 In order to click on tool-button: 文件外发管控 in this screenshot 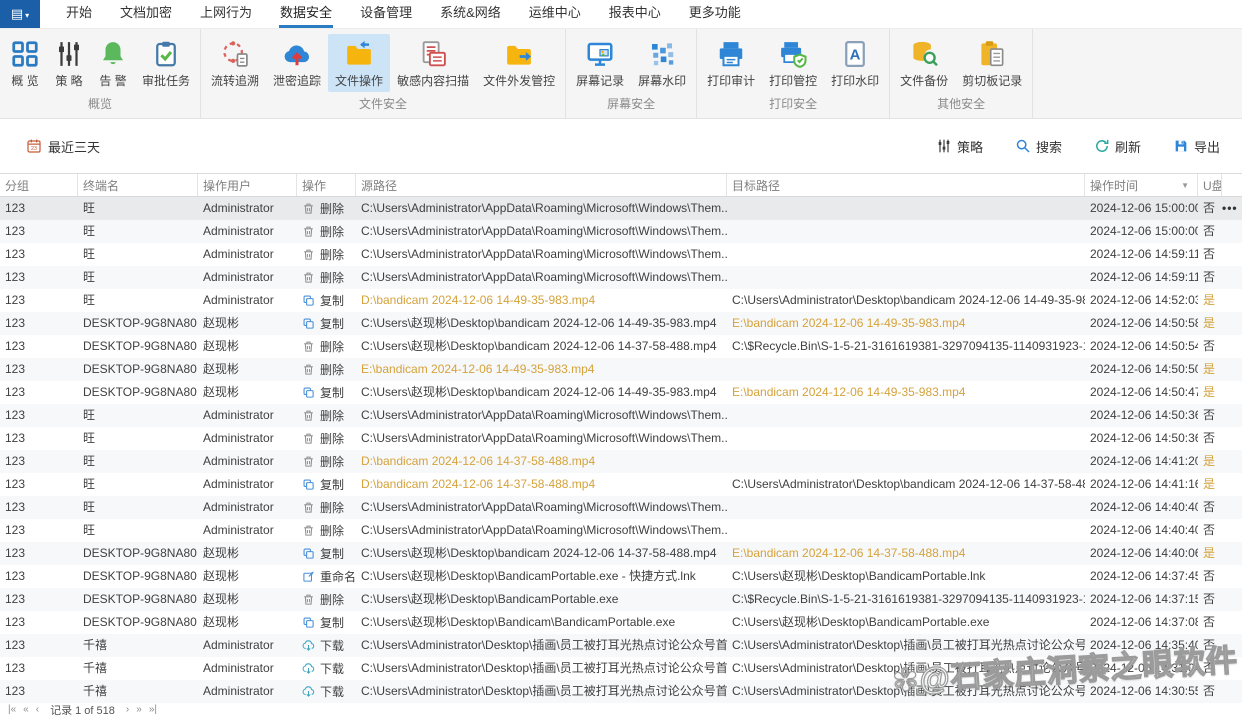, I will do `click(519, 63)`.